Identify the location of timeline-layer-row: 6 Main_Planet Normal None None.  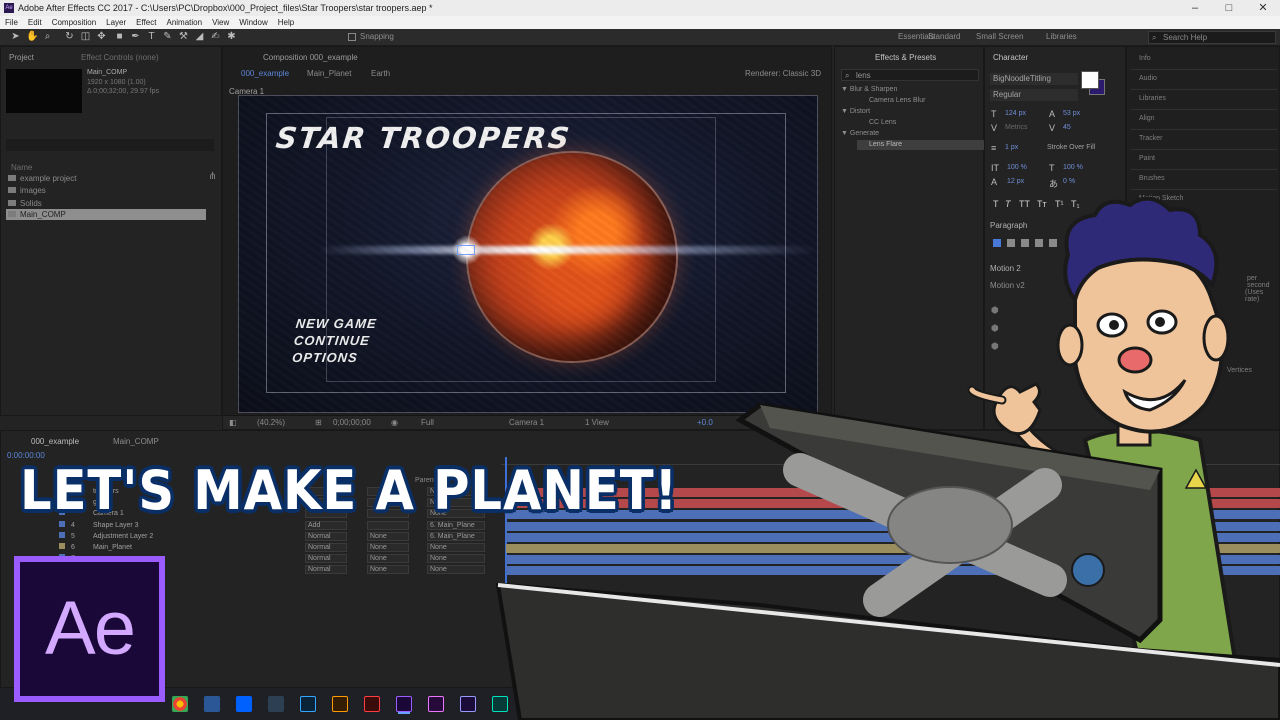
(251, 548).